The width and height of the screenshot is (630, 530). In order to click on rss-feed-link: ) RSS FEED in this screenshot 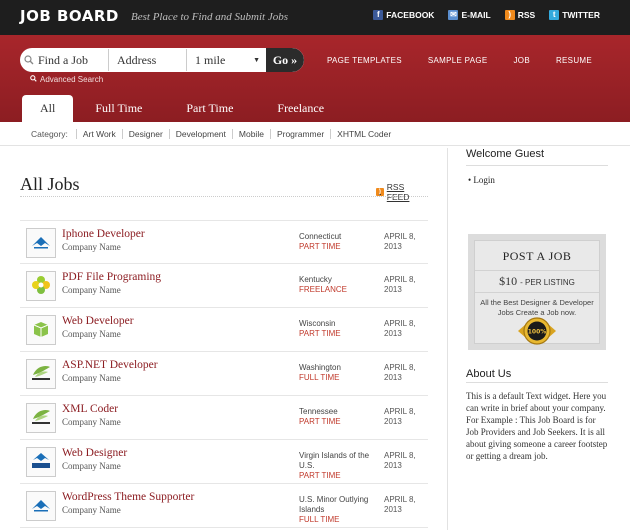, I will do `click(402, 192)`.